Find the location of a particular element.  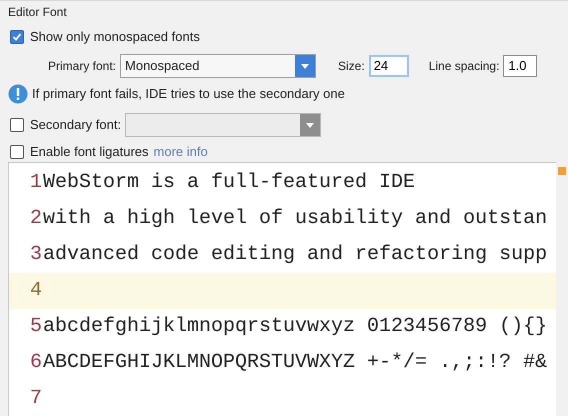

section-title: Editor Font is located at coordinates (38, 11).